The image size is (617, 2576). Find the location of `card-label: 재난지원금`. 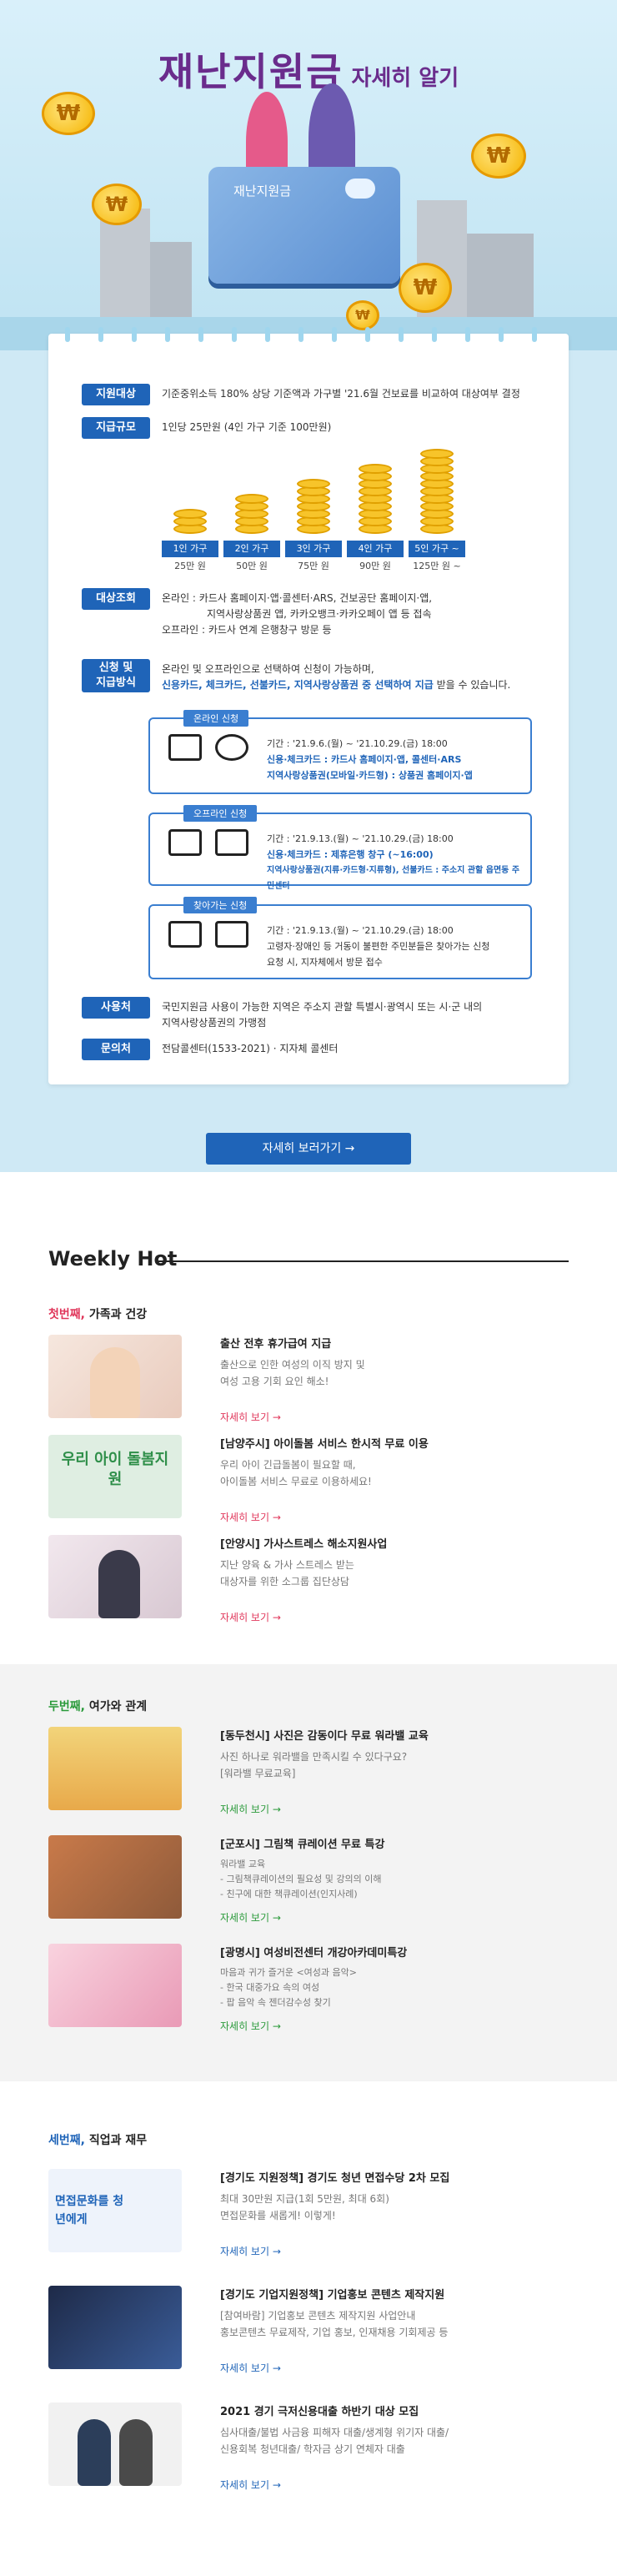

card-label: 재난지원금 is located at coordinates (262, 191).